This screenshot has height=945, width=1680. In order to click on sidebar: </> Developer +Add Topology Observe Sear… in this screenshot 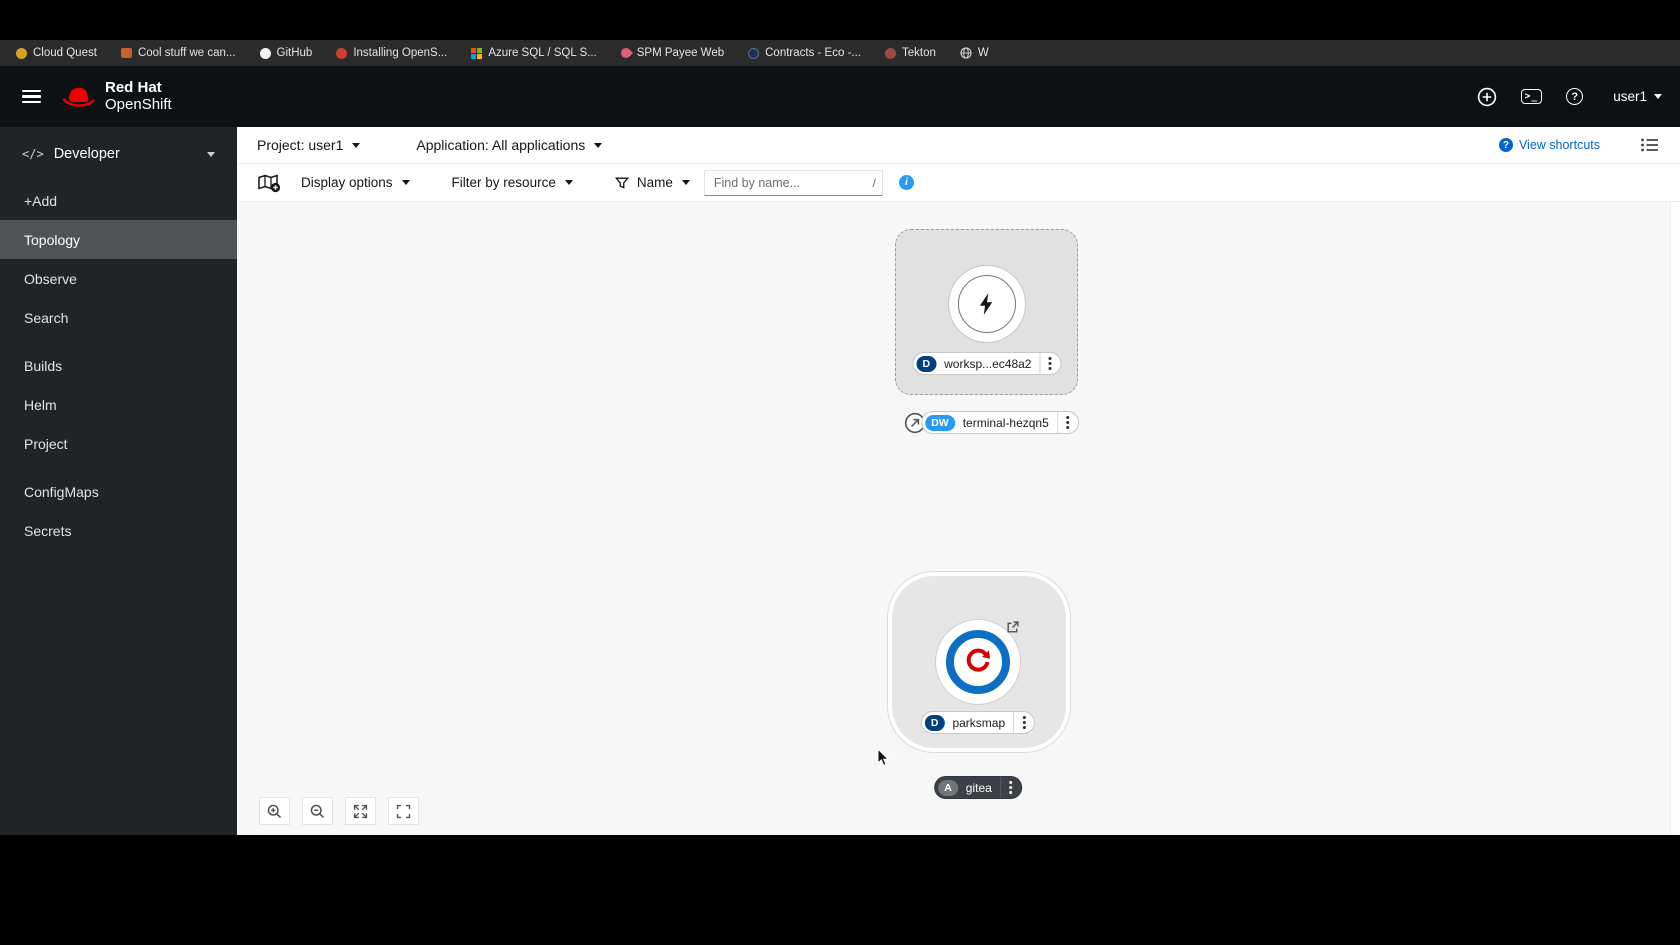, I will do `click(118, 481)`.